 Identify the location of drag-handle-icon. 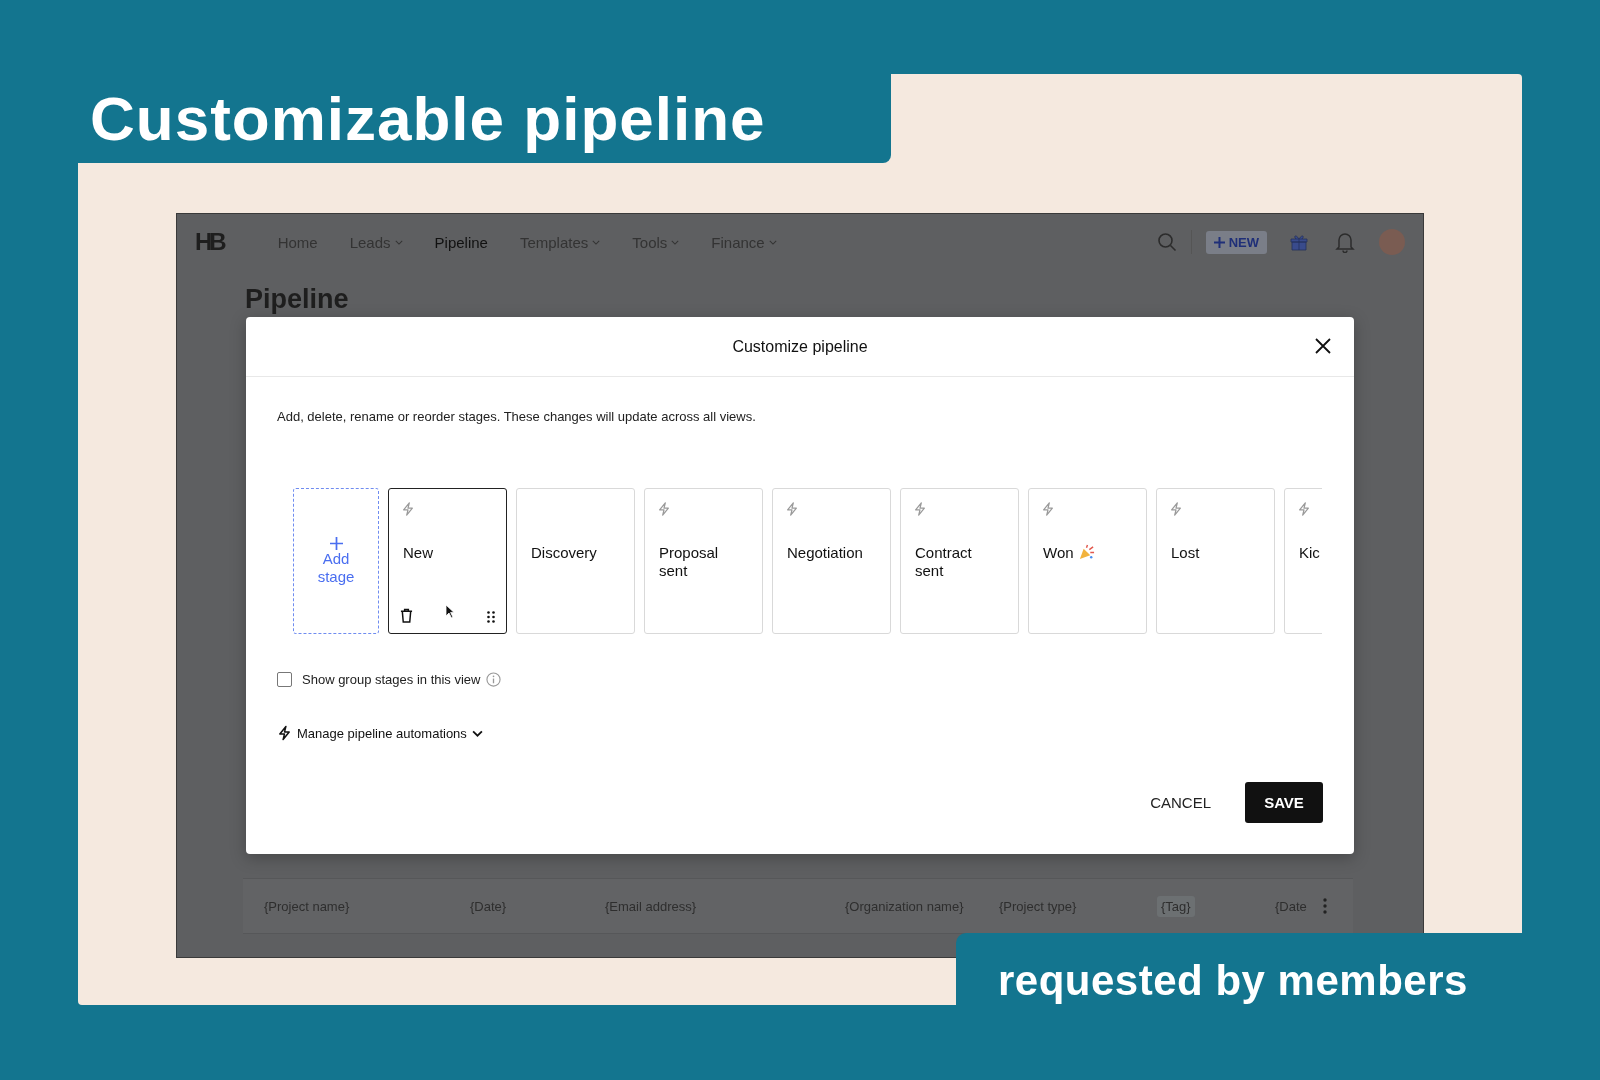
(491, 617).